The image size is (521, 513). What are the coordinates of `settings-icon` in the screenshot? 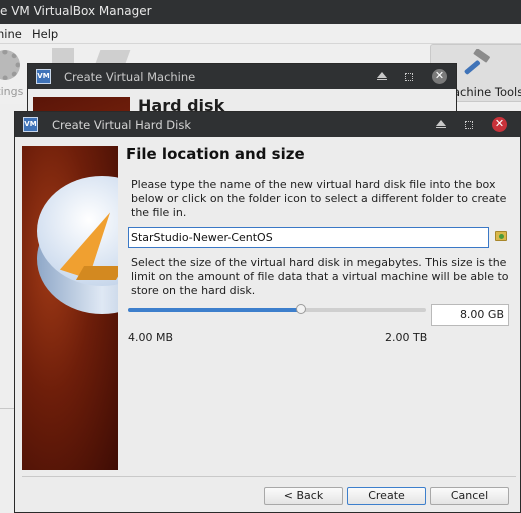 It's located at (10, 65).